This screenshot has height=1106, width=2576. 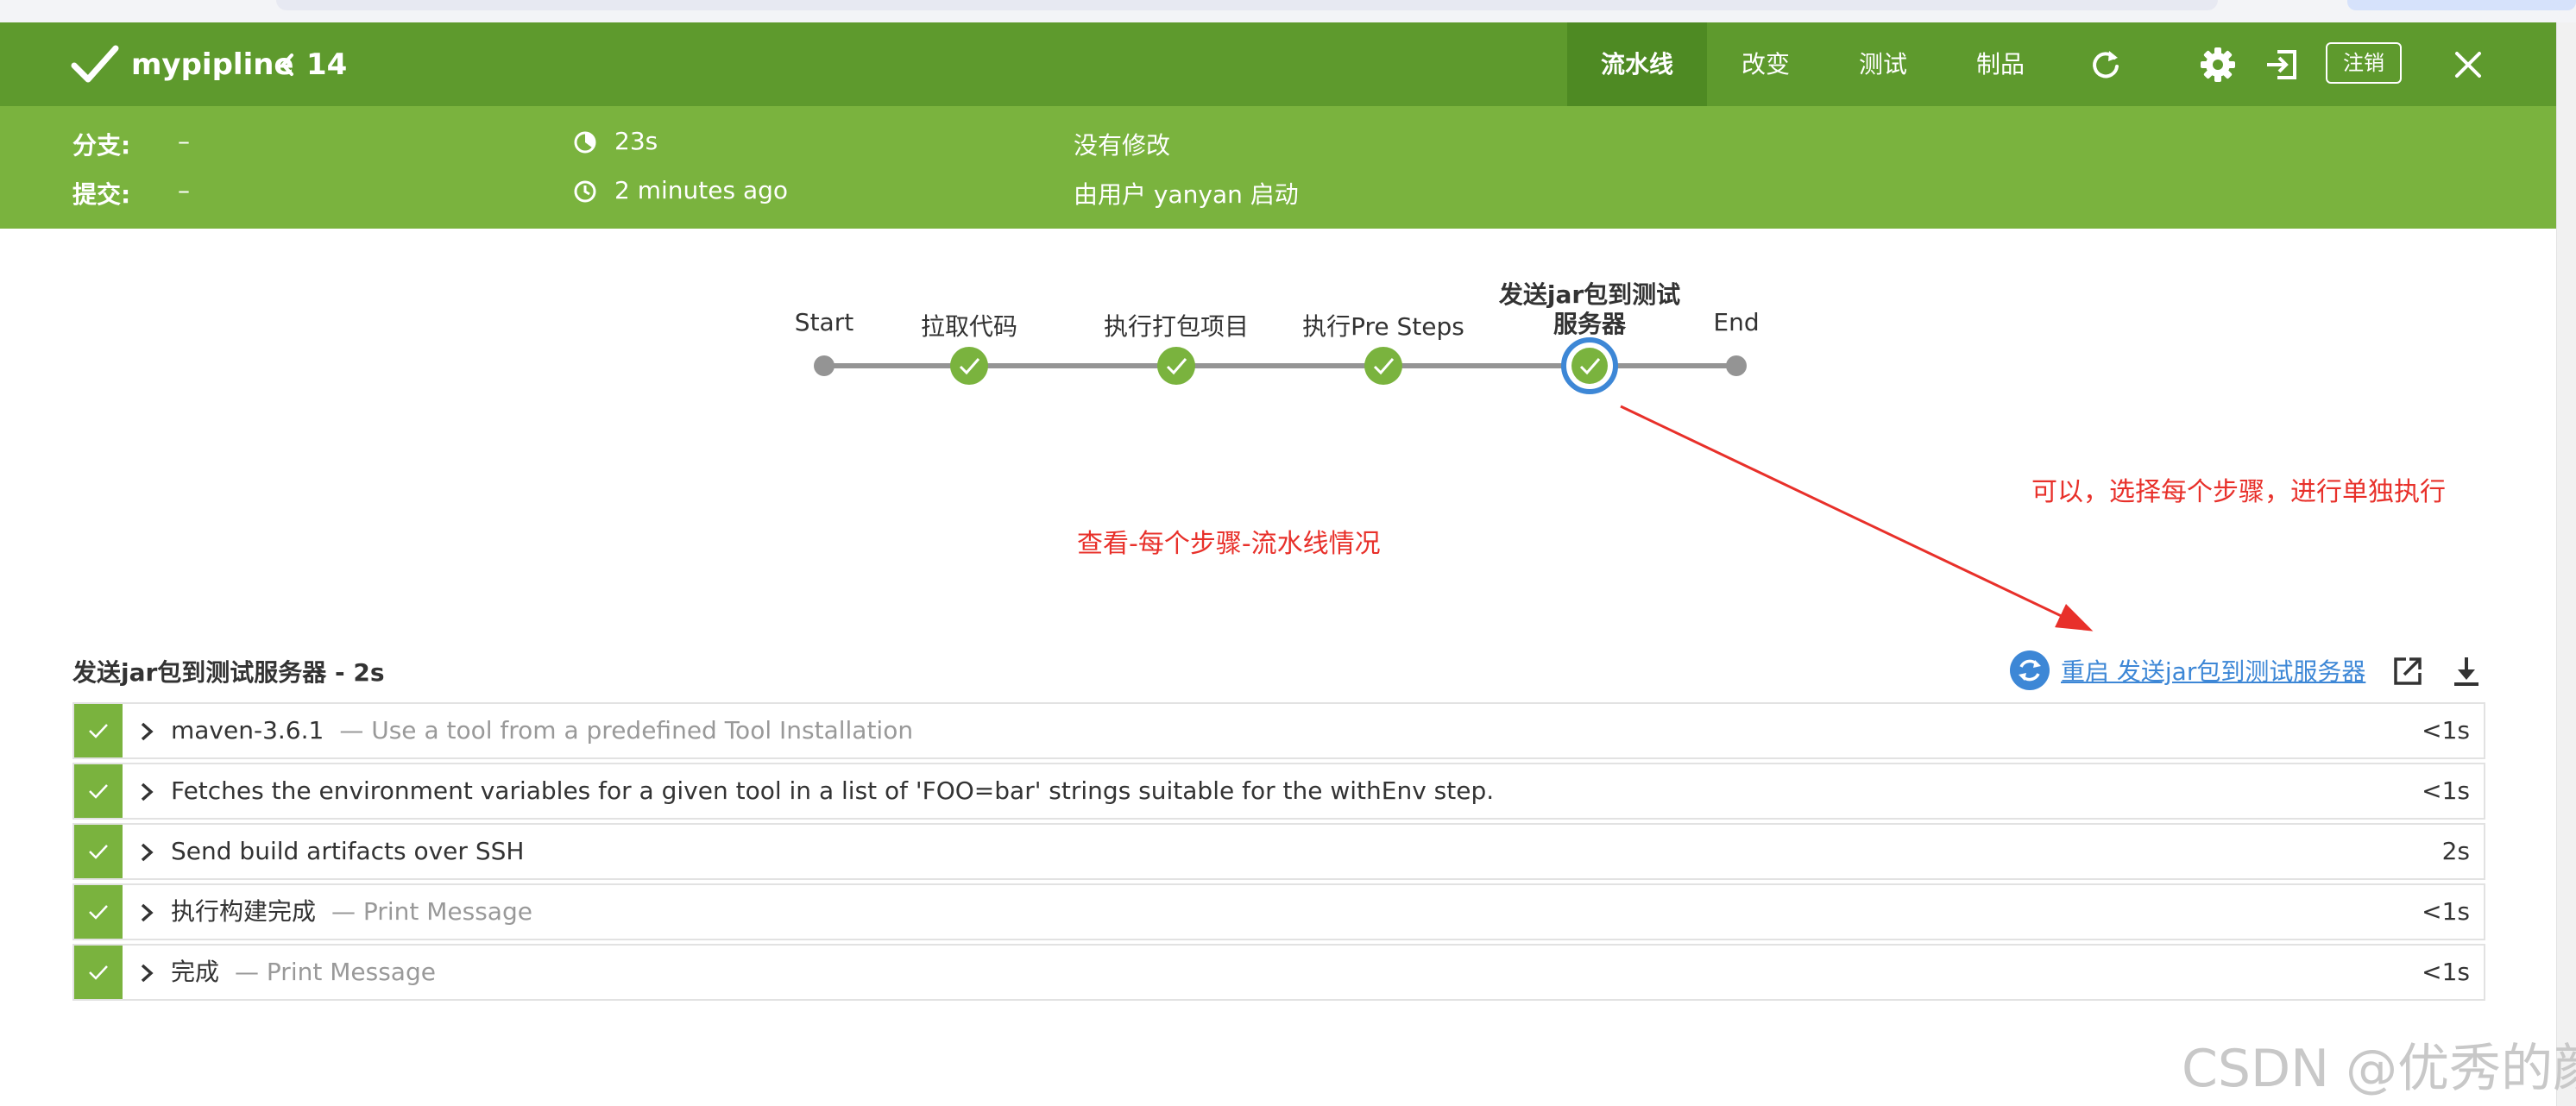 I want to click on step-name: 执行构建完成 — Print Message, so click(x=352, y=912).